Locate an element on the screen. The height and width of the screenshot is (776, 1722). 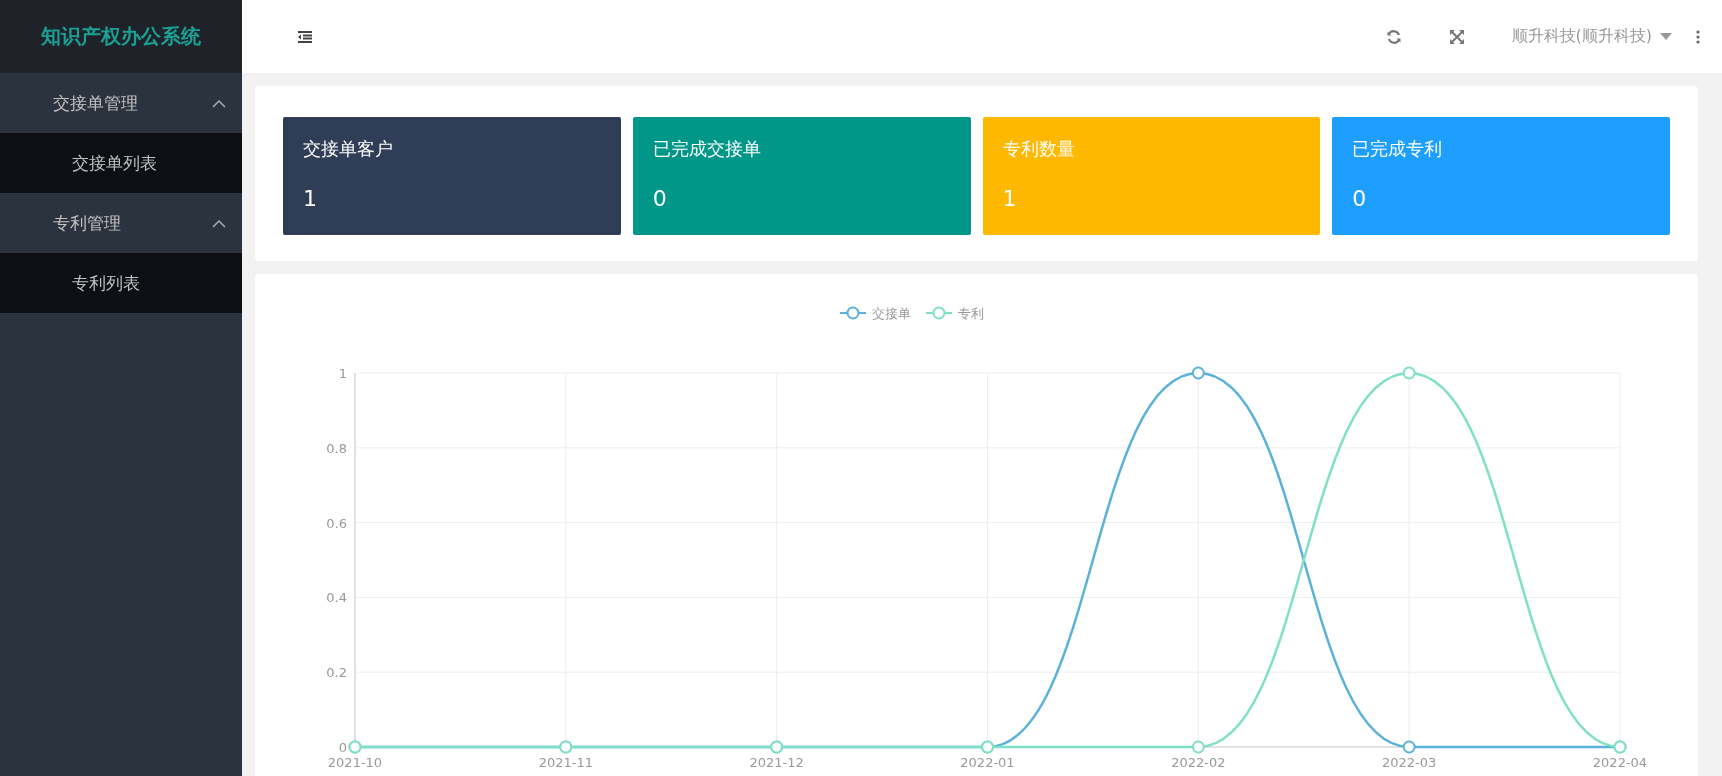
y-tick-label: 1 is located at coordinates (342, 373).